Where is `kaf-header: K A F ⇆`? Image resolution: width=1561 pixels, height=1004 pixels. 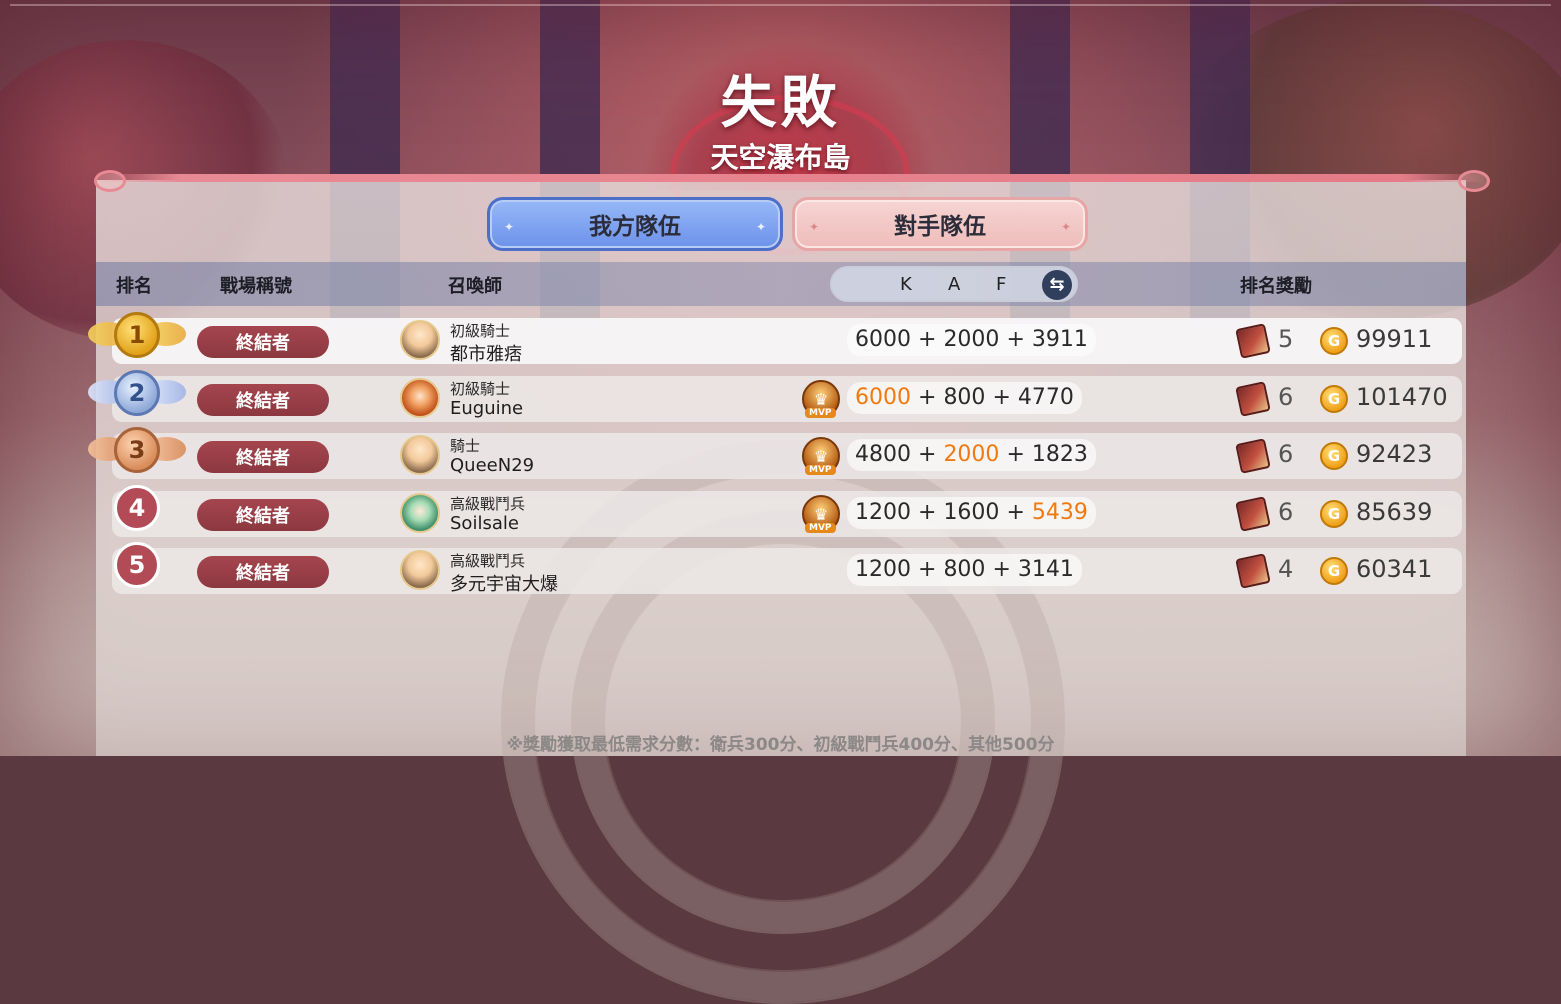
kaf-header: K A F ⇆ is located at coordinates (954, 284).